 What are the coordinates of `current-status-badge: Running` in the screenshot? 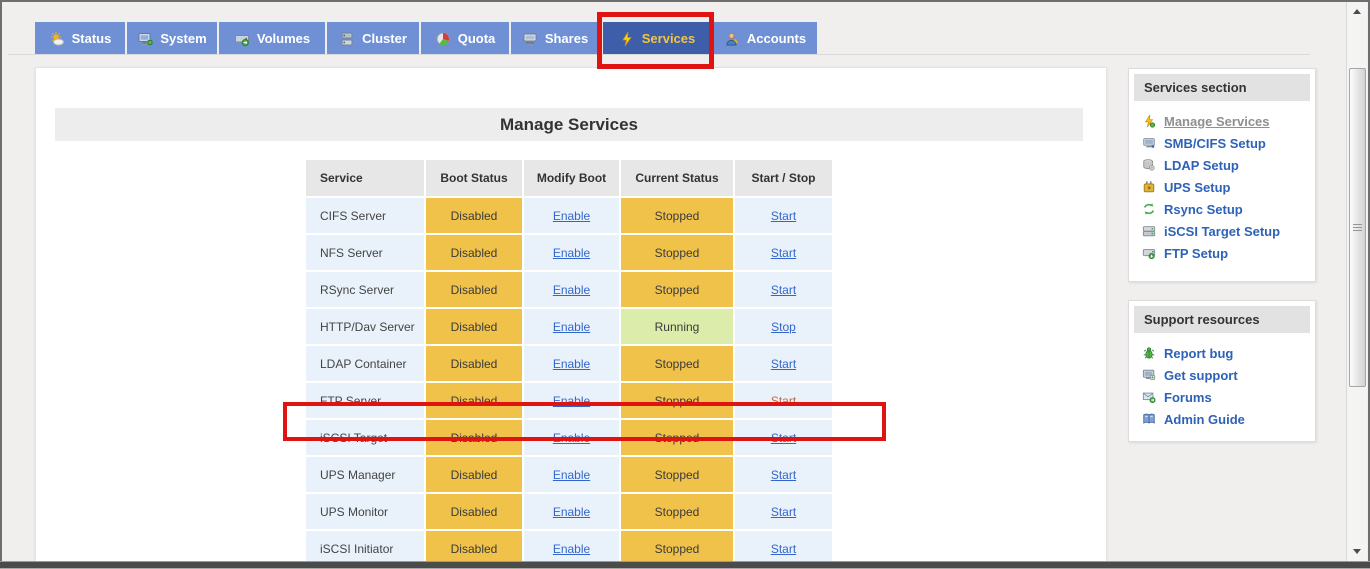 It's located at (677, 326).